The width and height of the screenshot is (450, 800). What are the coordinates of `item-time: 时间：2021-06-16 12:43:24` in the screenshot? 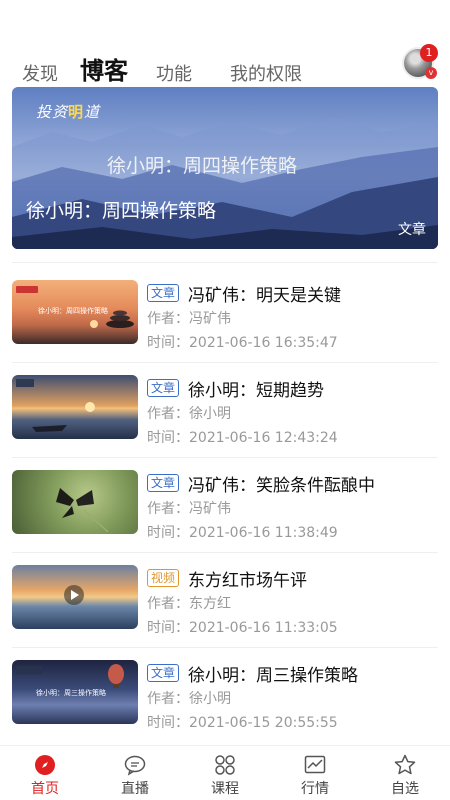 It's located at (242, 438).